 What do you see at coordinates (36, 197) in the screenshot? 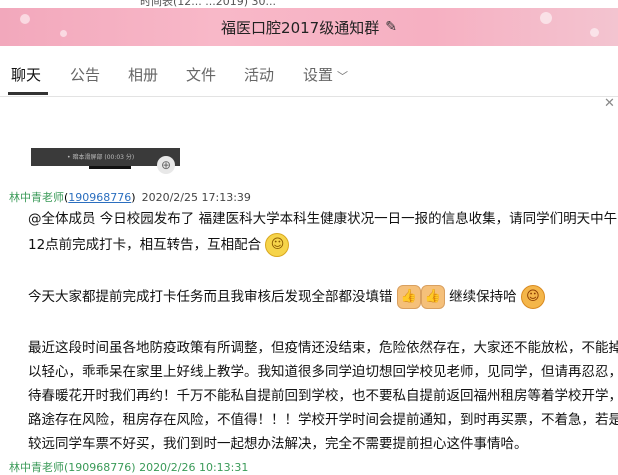
I see `sender-name: 林中青老师` at bounding box center [36, 197].